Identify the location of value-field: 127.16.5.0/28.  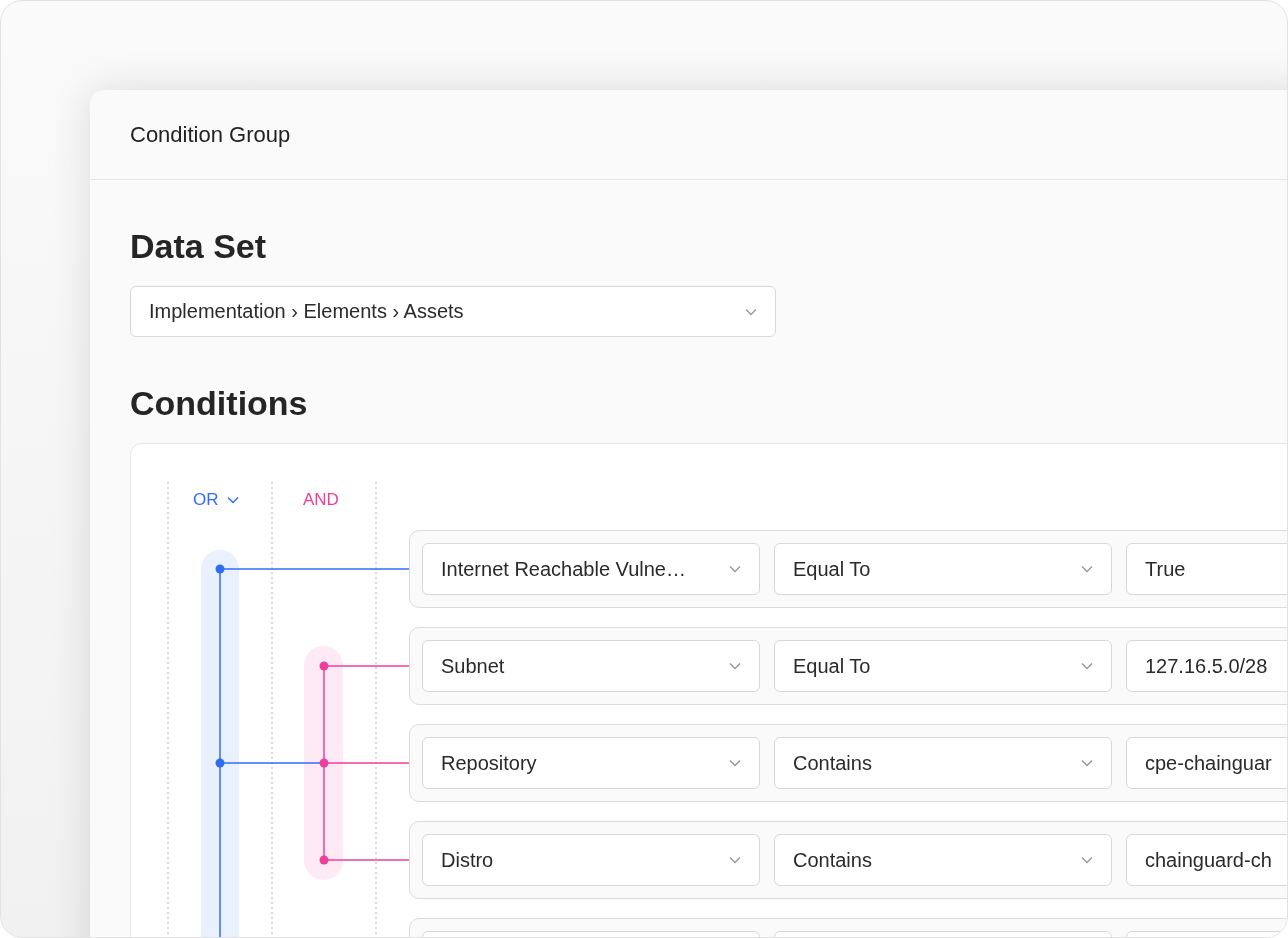
(1206, 666).